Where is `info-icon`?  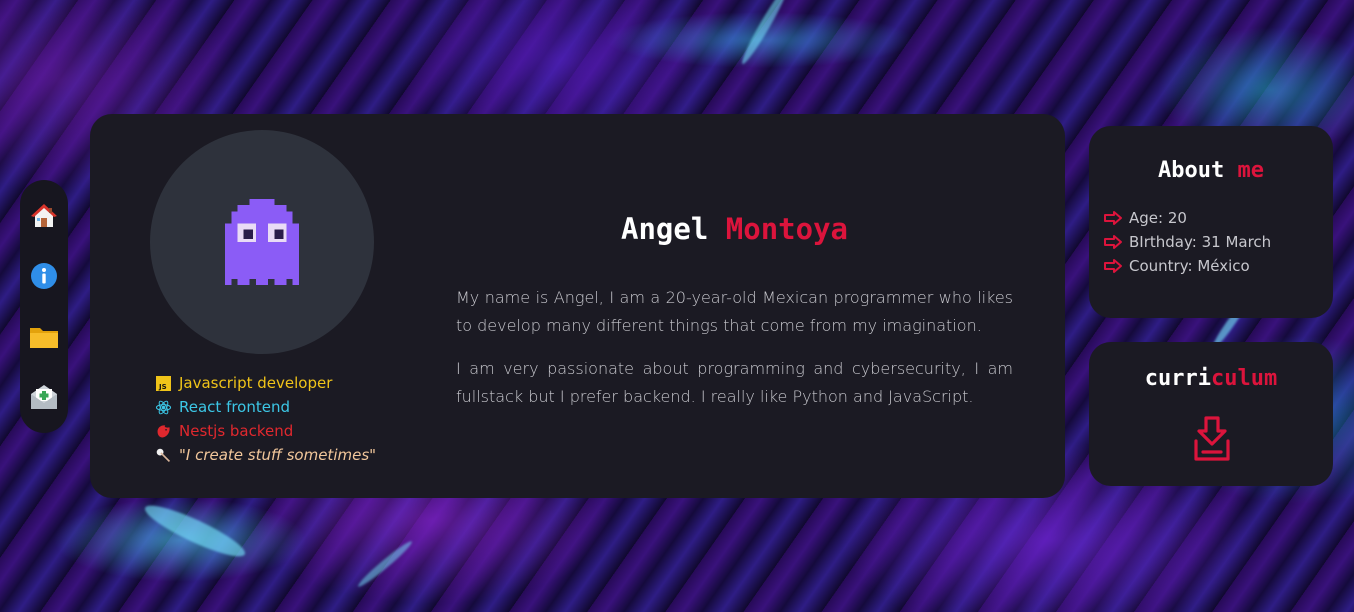
info-icon is located at coordinates (44, 276).